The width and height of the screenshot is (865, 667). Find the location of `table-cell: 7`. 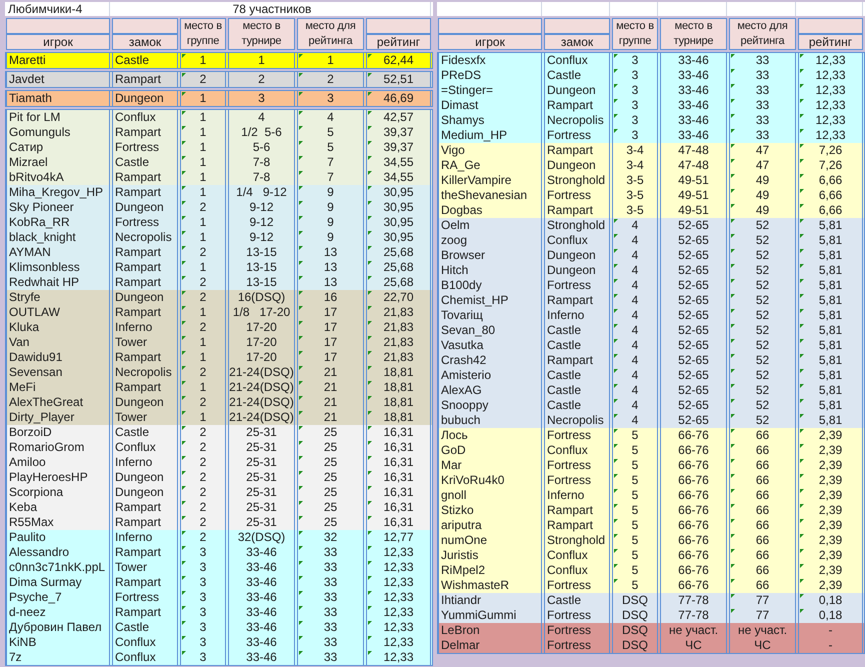

table-cell: 7 is located at coordinates (330, 162).